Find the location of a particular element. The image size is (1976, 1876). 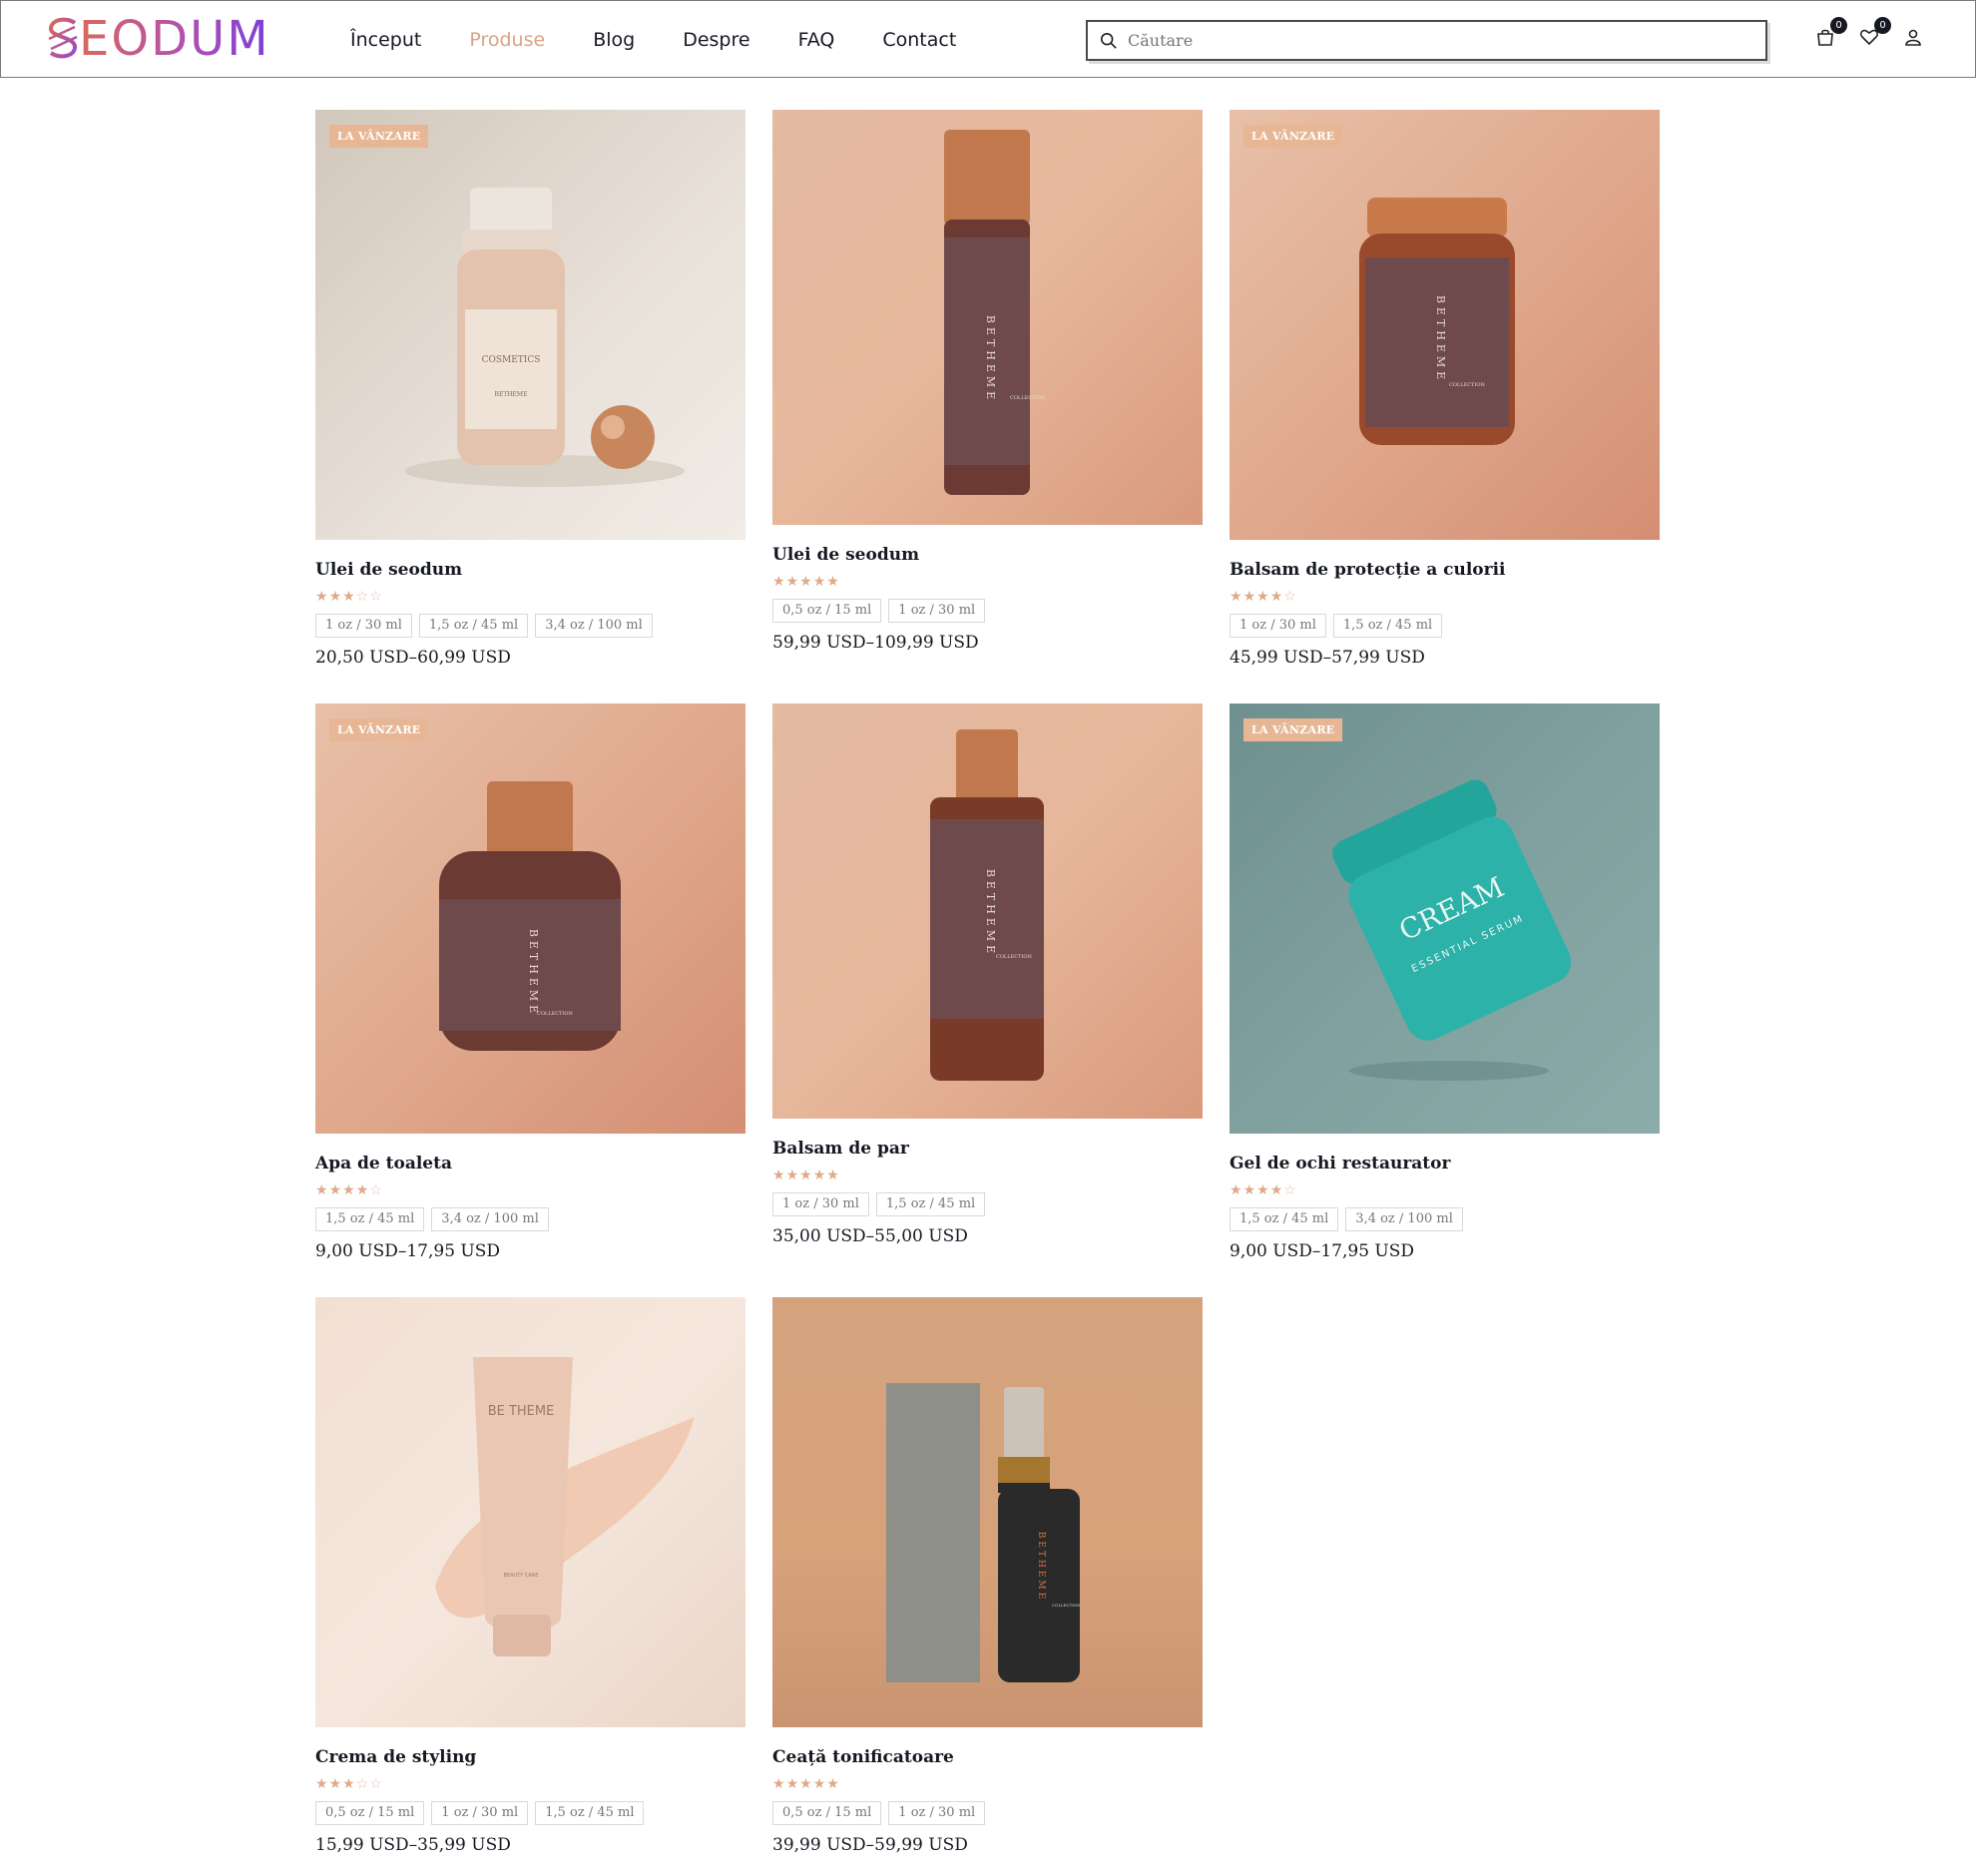

nav-item-inceput: Început is located at coordinates (385, 40).